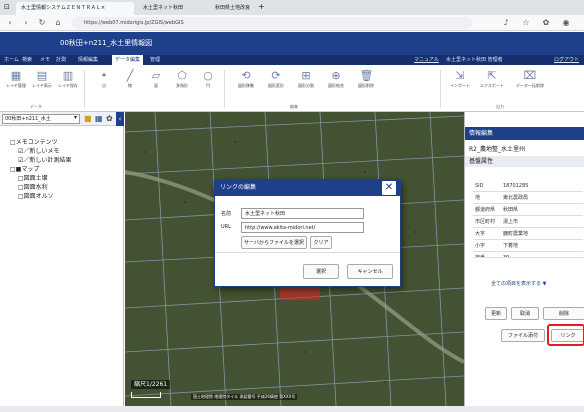 This screenshot has width=584, height=412. Describe the element at coordinates (426, 60) in the screenshot. I see `manual-link: マニュアル` at that location.